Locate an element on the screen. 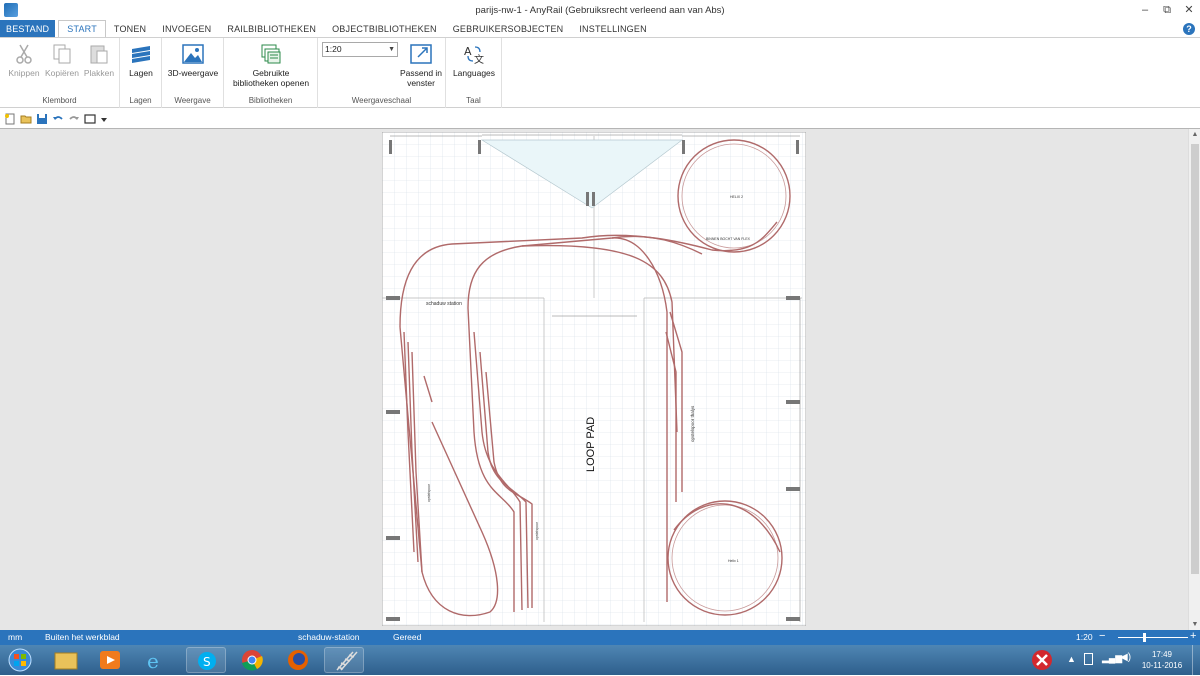 This screenshot has height=676, width=1200. tab-railbibliotheken: RAILBIBLIOTHEKEN is located at coordinates (271, 29).